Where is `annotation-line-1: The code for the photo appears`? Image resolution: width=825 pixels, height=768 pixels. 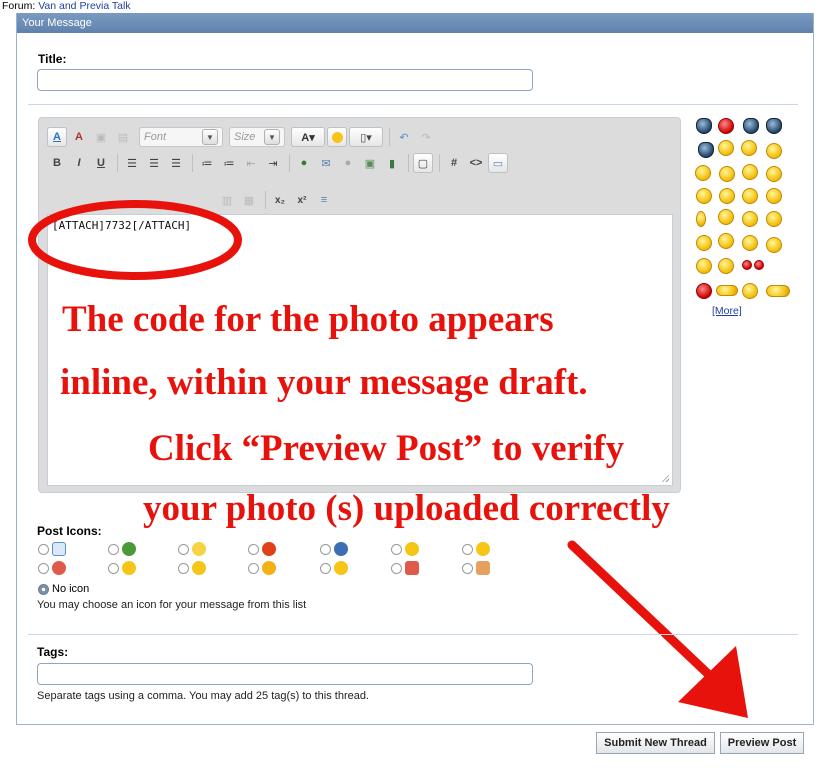 annotation-line-1: The code for the photo appears is located at coordinates (308, 319).